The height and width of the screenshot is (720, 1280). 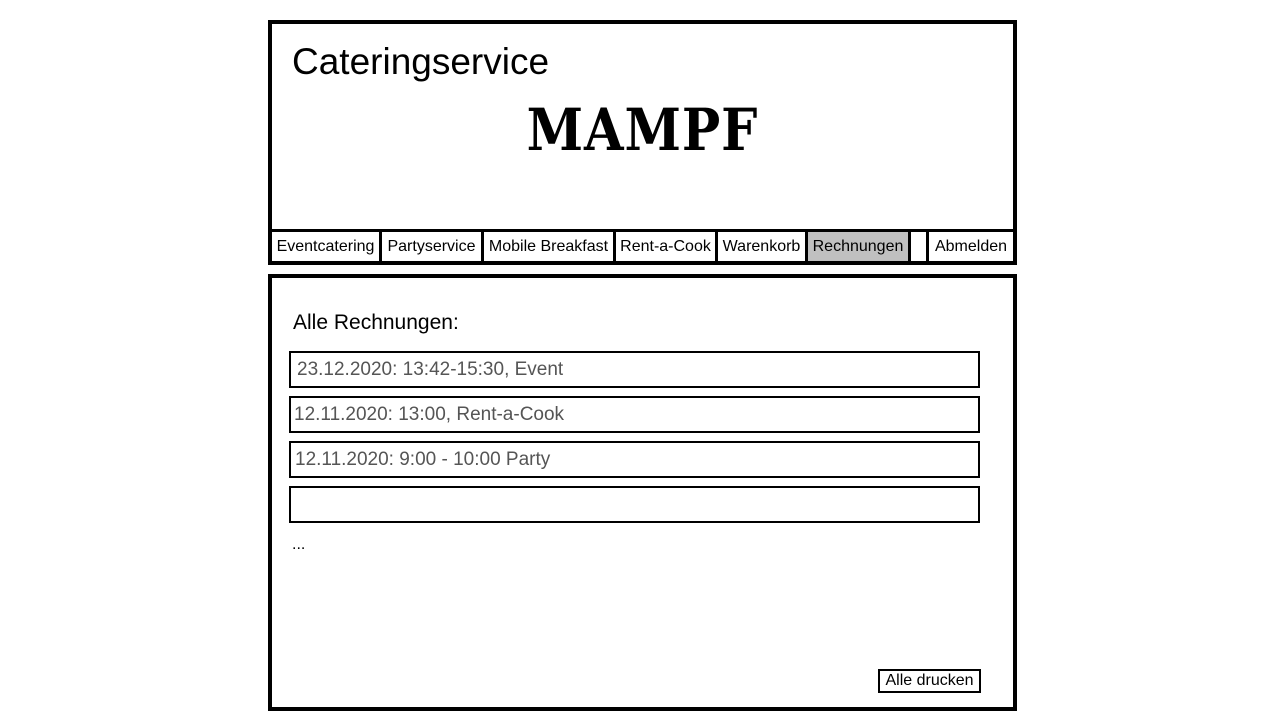 What do you see at coordinates (761, 246) in the screenshot?
I see `nav-item-warenkorb: Warenkorb` at bounding box center [761, 246].